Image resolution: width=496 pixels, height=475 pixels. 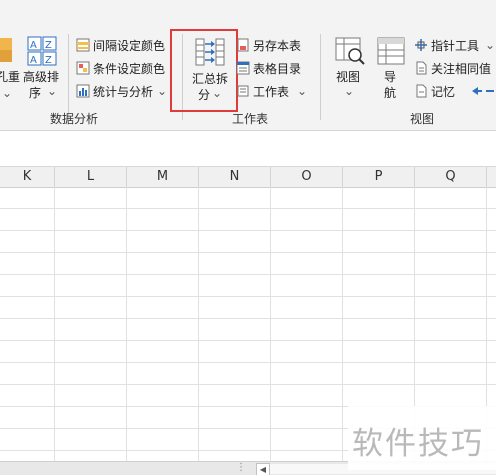 What do you see at coordinates (129, 68) in the screenshot?
I see `cond-color-label: 条件设定颜色` at bounding box center [129, 68].